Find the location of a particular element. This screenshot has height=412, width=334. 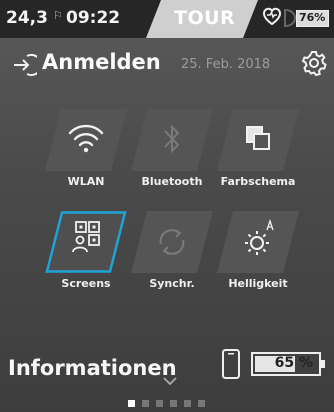

battery-percent: 76% is located at coordinates (312, 17).